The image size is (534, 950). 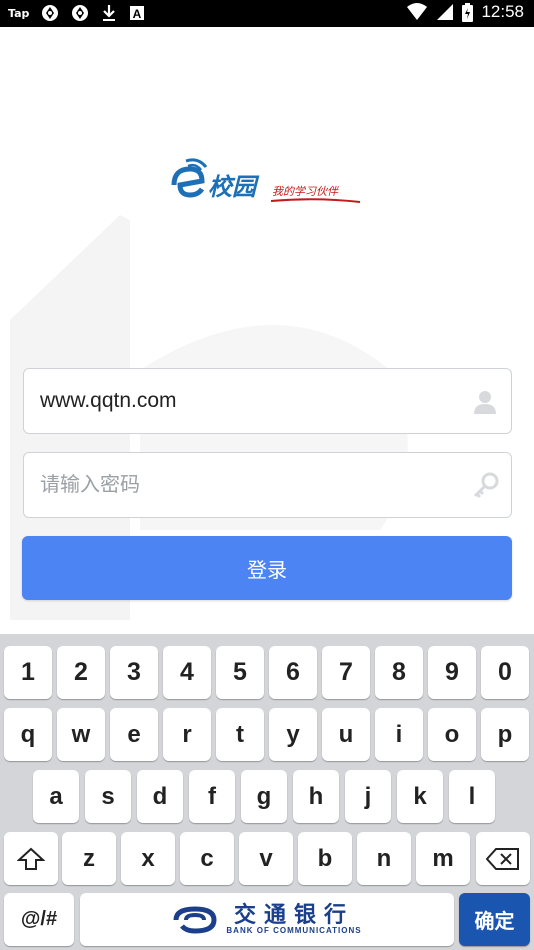 I want to click on key-y: y, so click(x=293, y=734).